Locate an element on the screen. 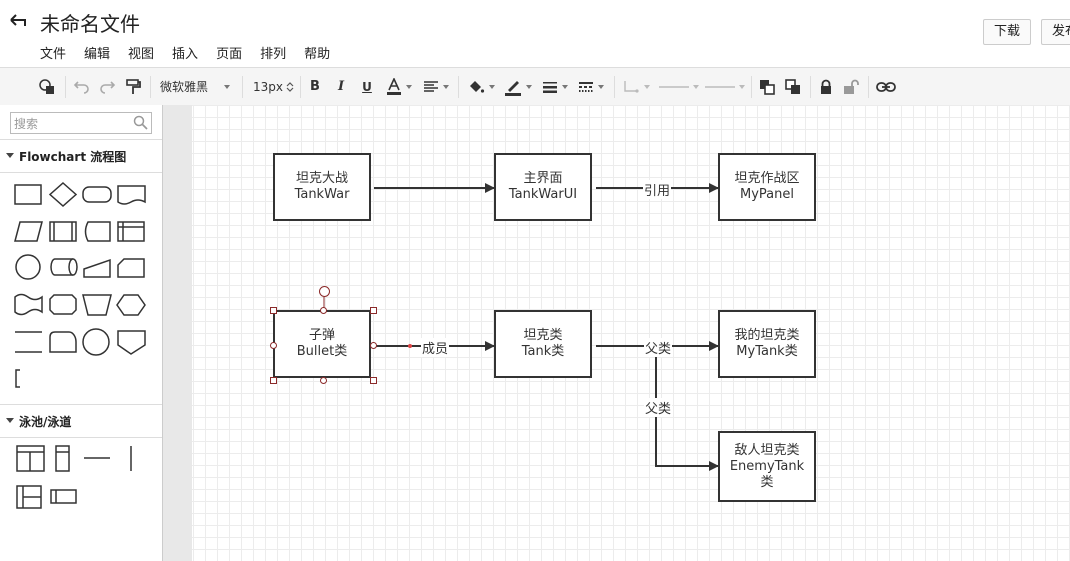 The image size is (1070, 561). node-mypanel-line1: 坦克作战区 is located at coordinates (767, 178).